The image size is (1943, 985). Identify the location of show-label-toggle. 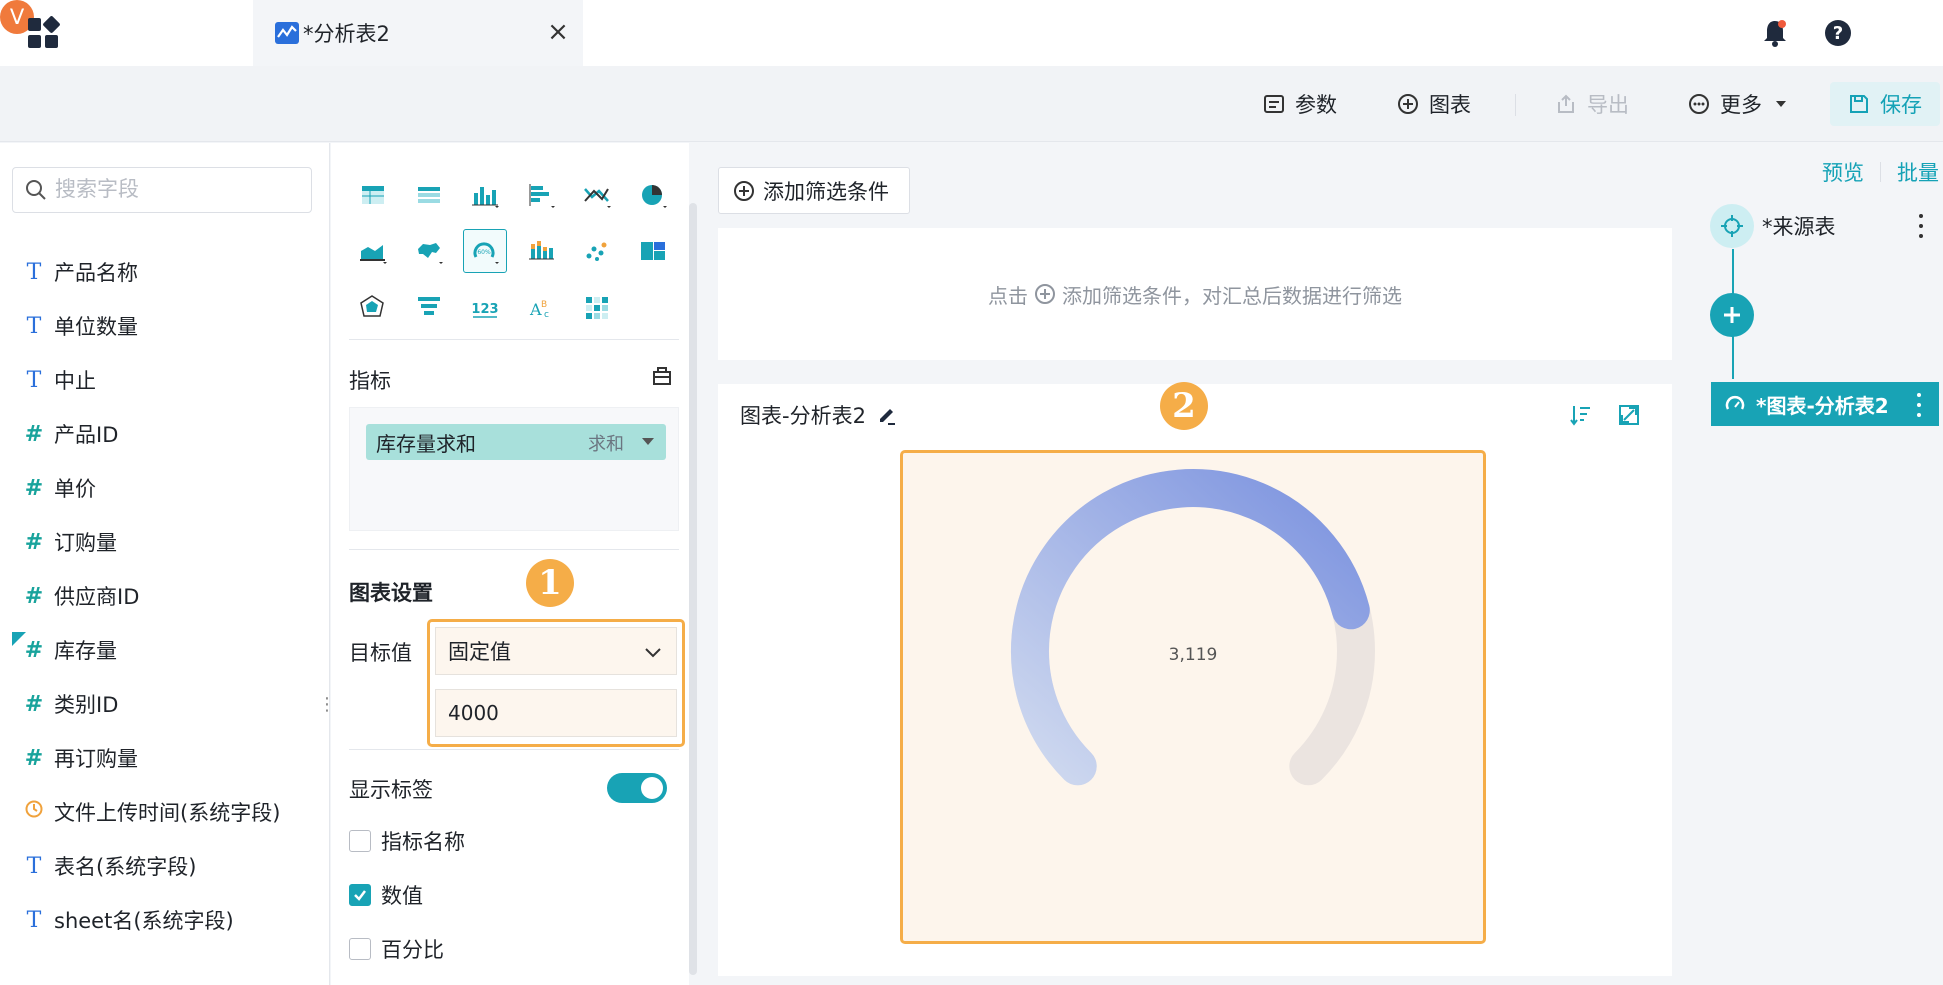
(637, 788).